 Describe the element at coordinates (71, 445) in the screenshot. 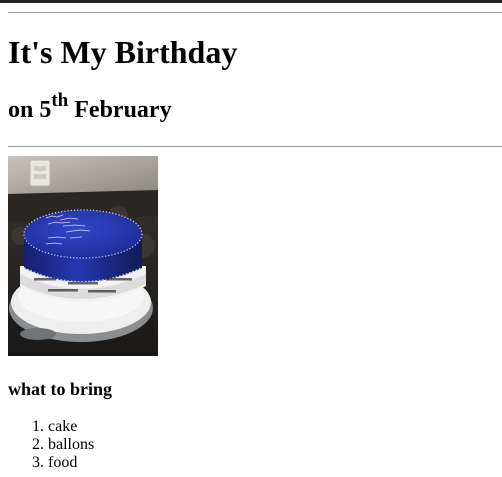

I see `list-item: ballons` at that location.